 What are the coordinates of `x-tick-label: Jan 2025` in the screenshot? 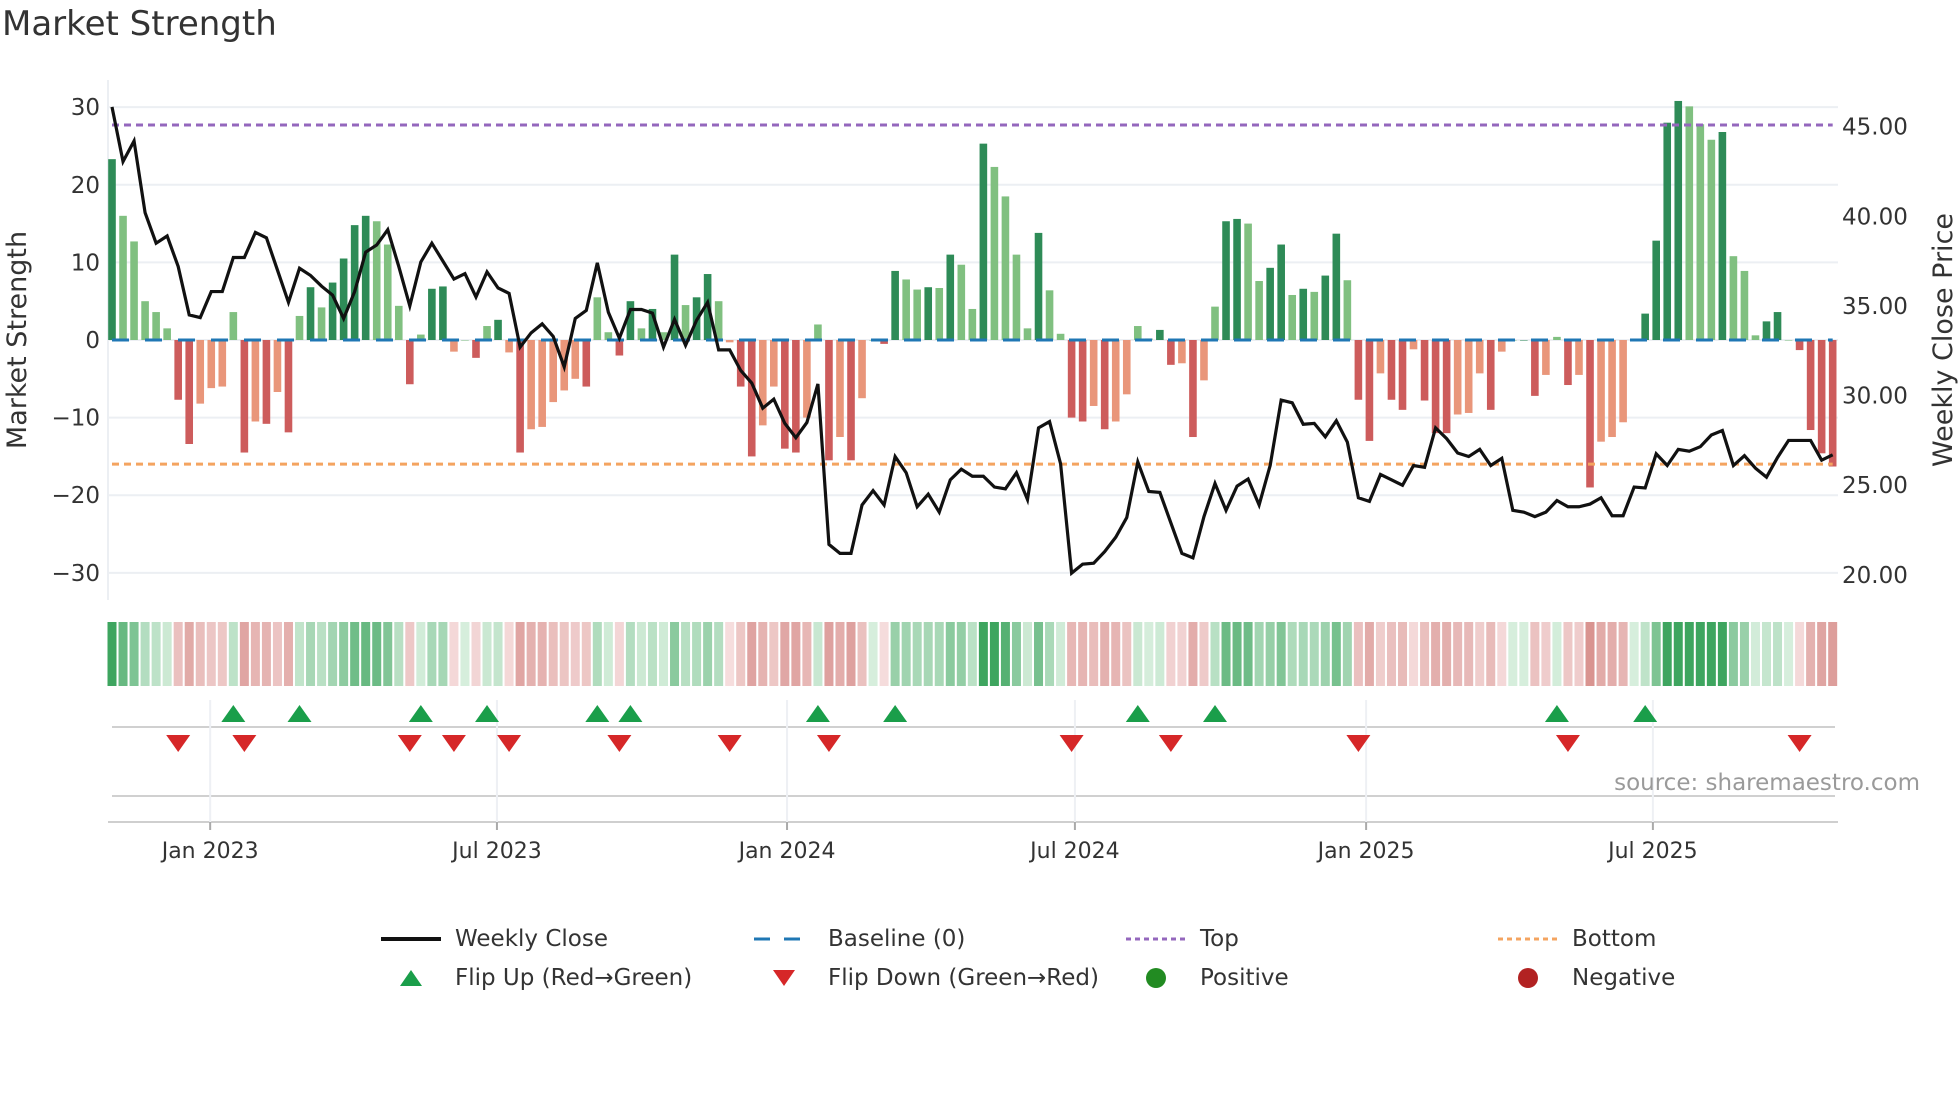 It's located at (1365, 851).